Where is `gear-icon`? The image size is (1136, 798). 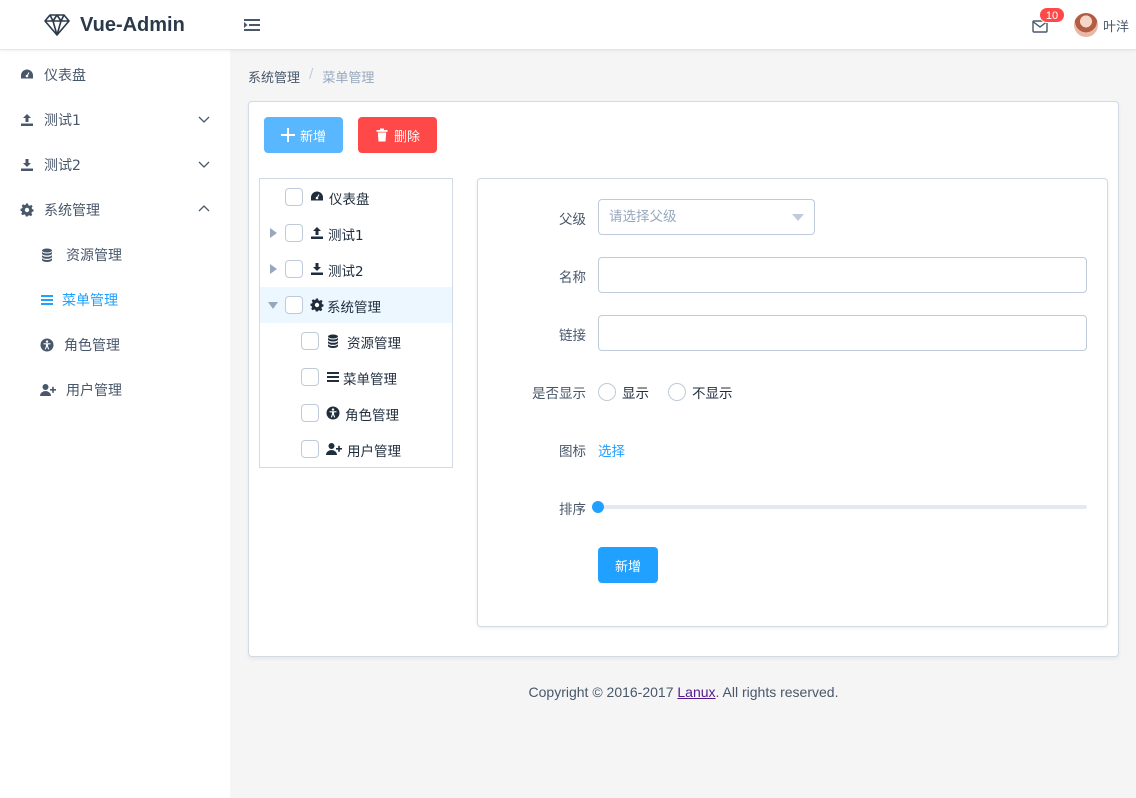 gear-icon is located at coordinates (317, 305).